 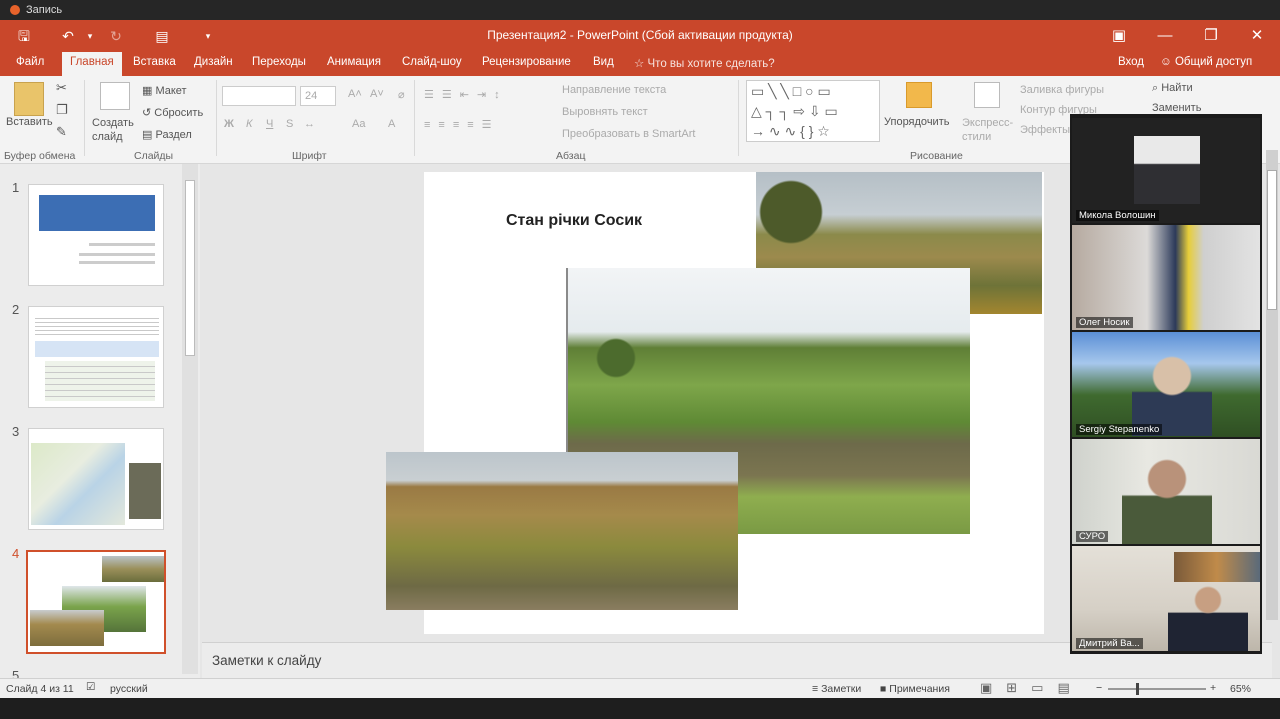 I want to click on tab-animations: Анимация, so click(x=354, y=62).